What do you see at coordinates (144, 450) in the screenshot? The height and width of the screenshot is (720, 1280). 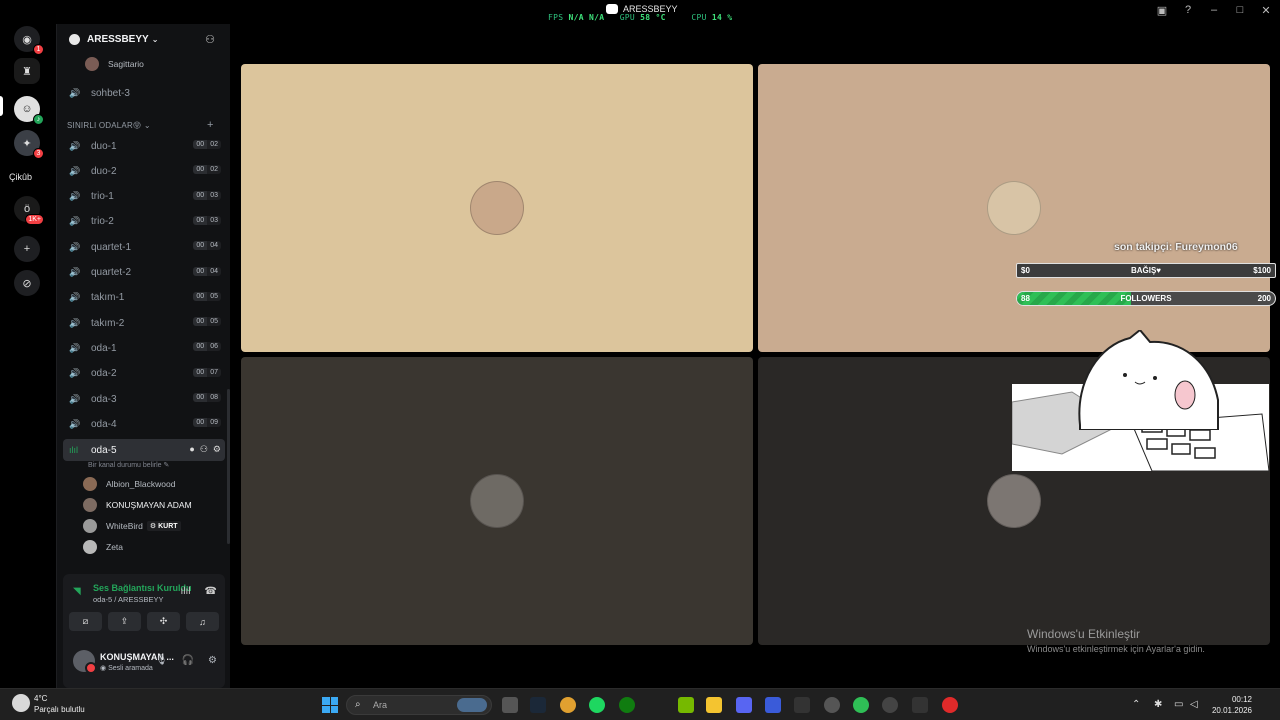 I see `channel-oda-5: ılıl oda-5 ● ⚇ ⚙` at bounding box center [144, 450].